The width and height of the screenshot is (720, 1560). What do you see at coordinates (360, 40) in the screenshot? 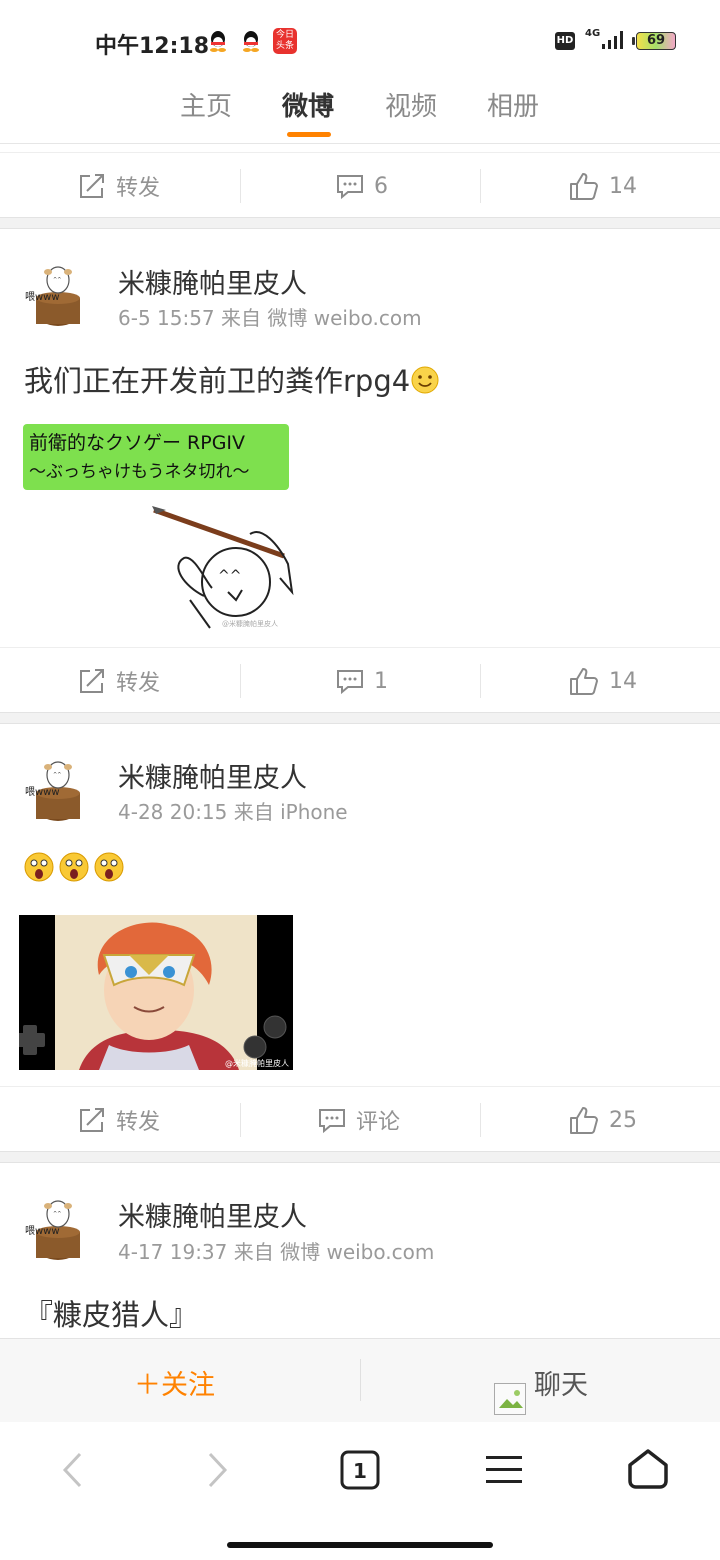
I see `status-bar: 中午12:18 今日 头条 HD 4G 69` at bounding box center [360, 40].